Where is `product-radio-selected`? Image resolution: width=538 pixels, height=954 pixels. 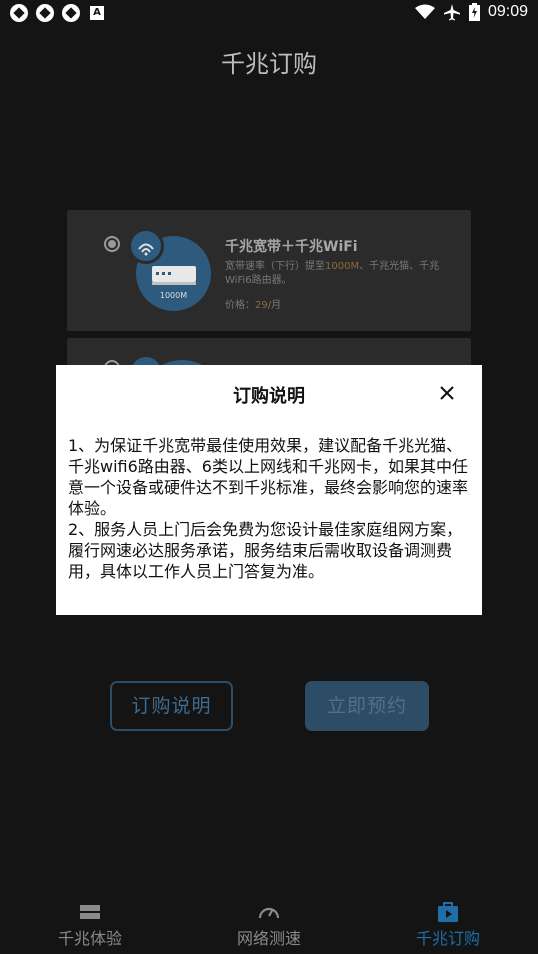
product-radio-selected is located at coordinates (112, 244).